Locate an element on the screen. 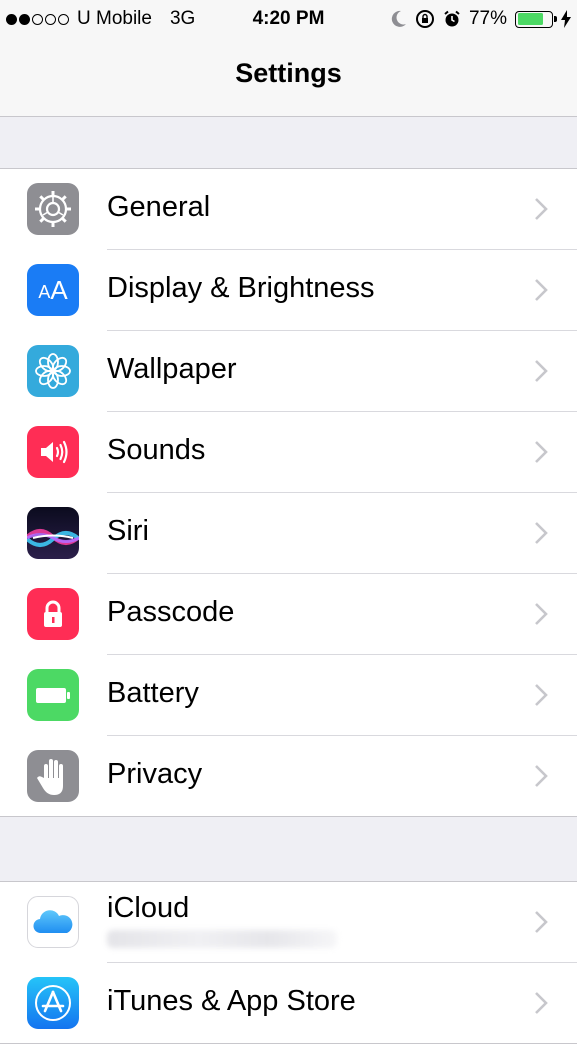 The width and height of the screenshot is (577, 1044). signal-strength-icon is located at coordinates (37, 19).